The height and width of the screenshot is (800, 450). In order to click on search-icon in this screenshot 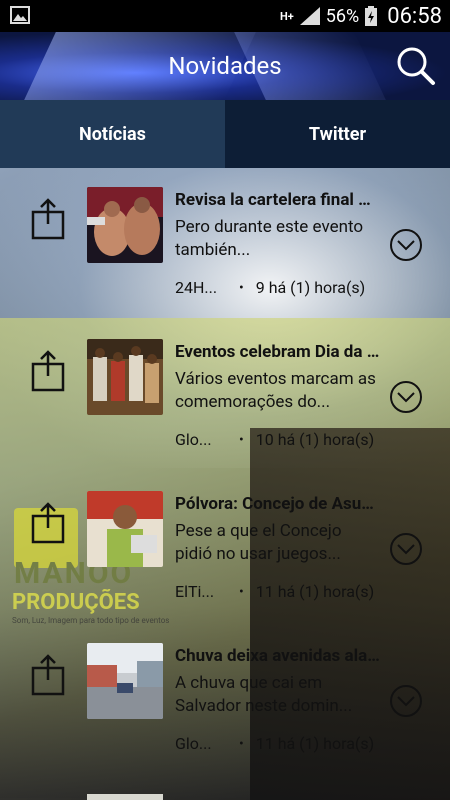, I will do `click(416, 66)`.